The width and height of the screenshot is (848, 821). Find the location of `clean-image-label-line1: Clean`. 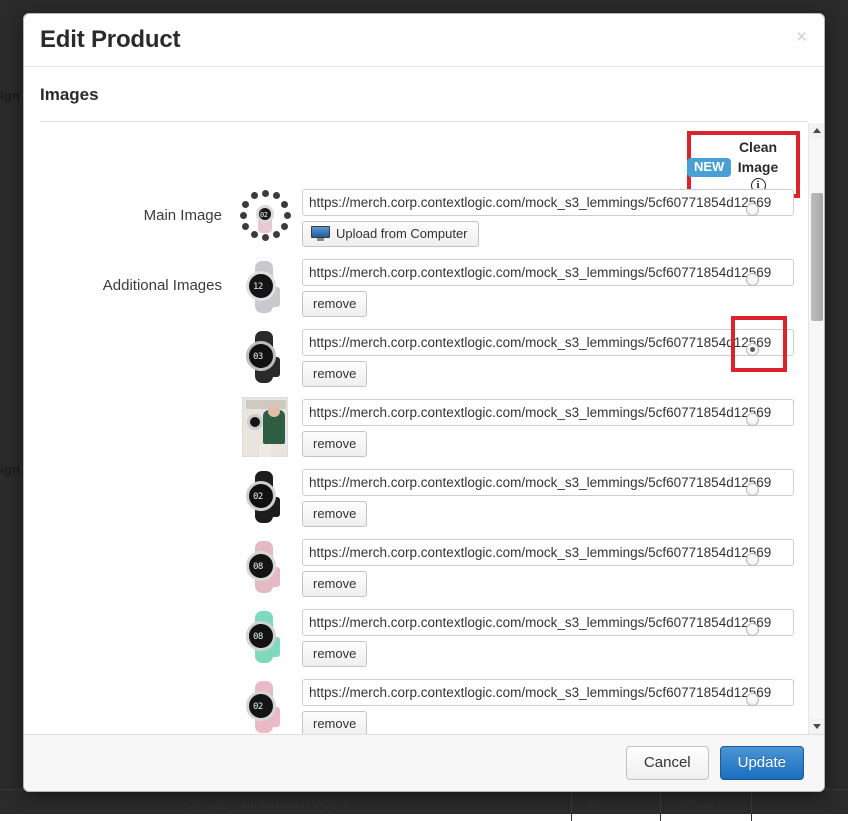

clean-image-label-line1: Clean is located at coordinates (758, 147).